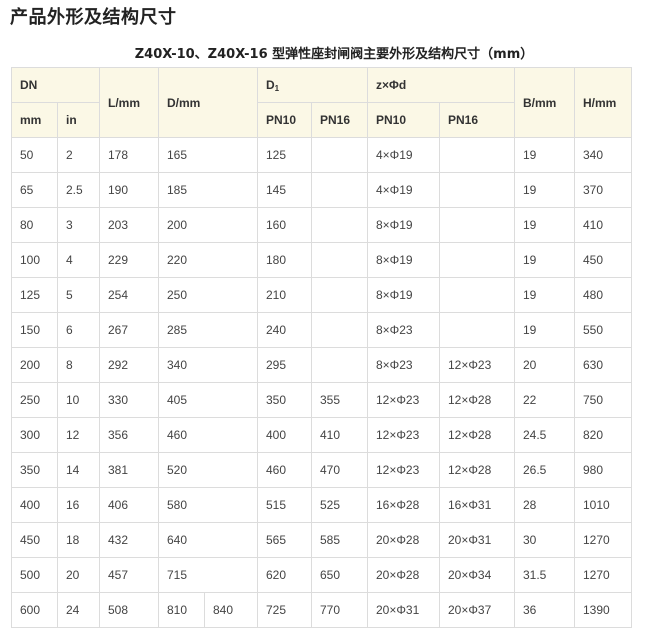 This screenshot has width=668, height=632. Describe the element at coordinates (78, 540) in the screenshot. I see `cell-in: 18` at that location.